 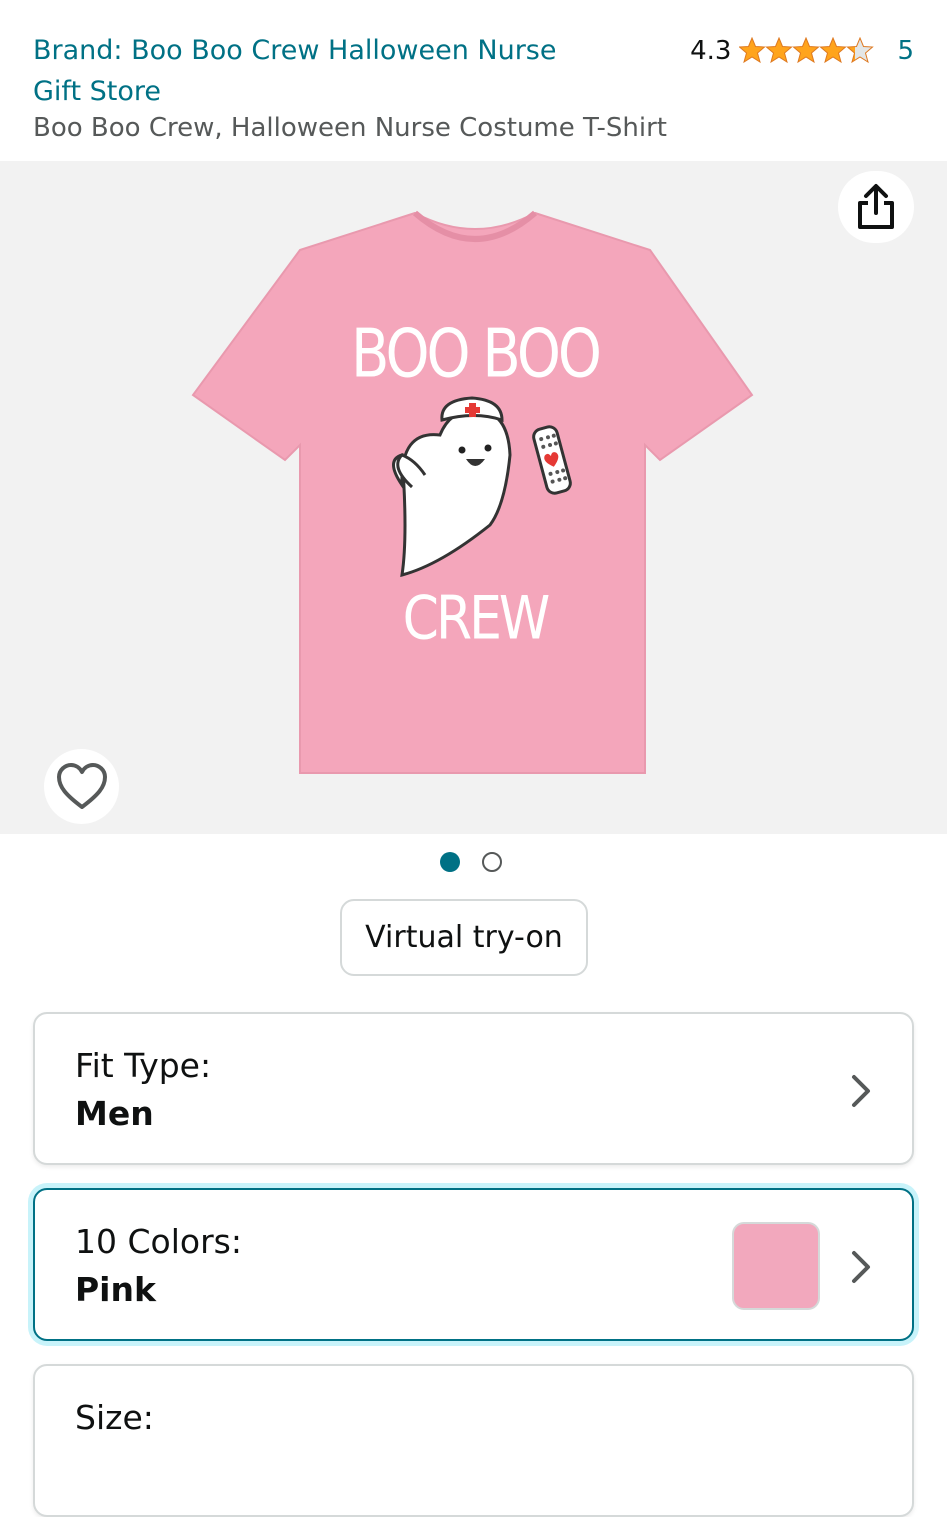 What do you see at coordinates (473, 1440) in the screenshot?
I see `size-selector: Size:` at bounding box center [473, 1440].